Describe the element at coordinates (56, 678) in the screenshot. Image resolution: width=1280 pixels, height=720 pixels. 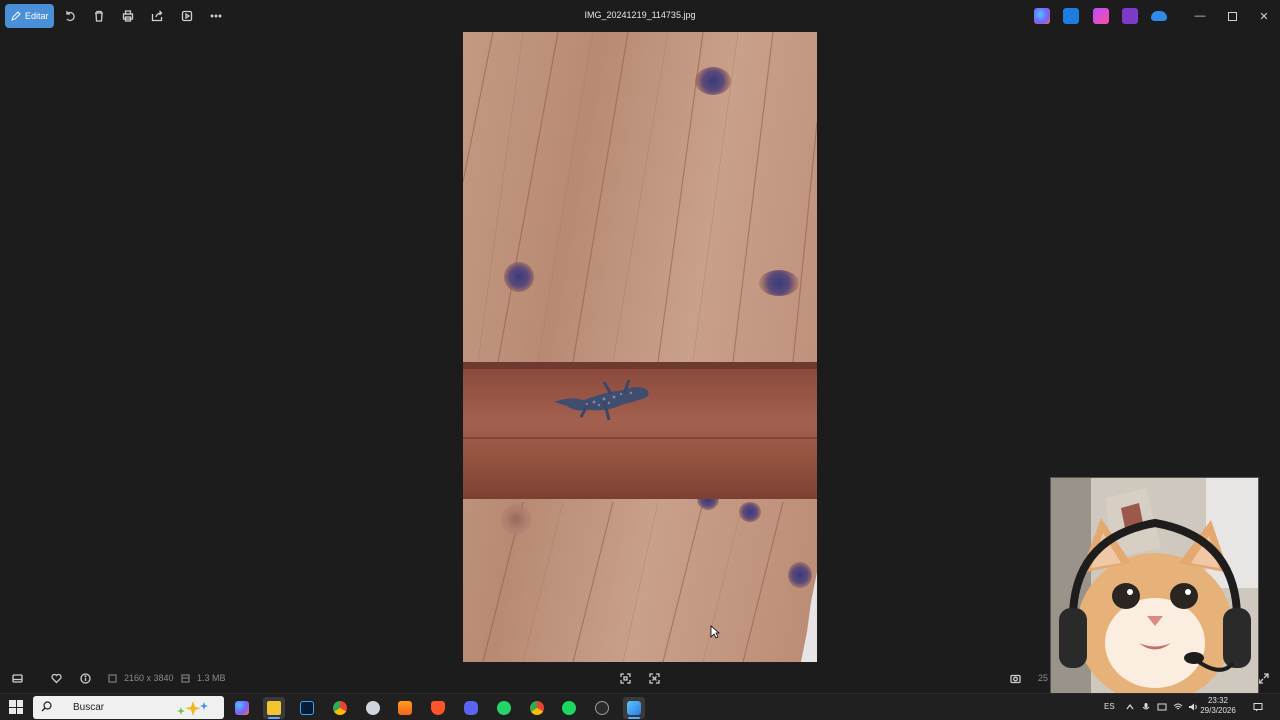
I see `favorite-icon` at that location.